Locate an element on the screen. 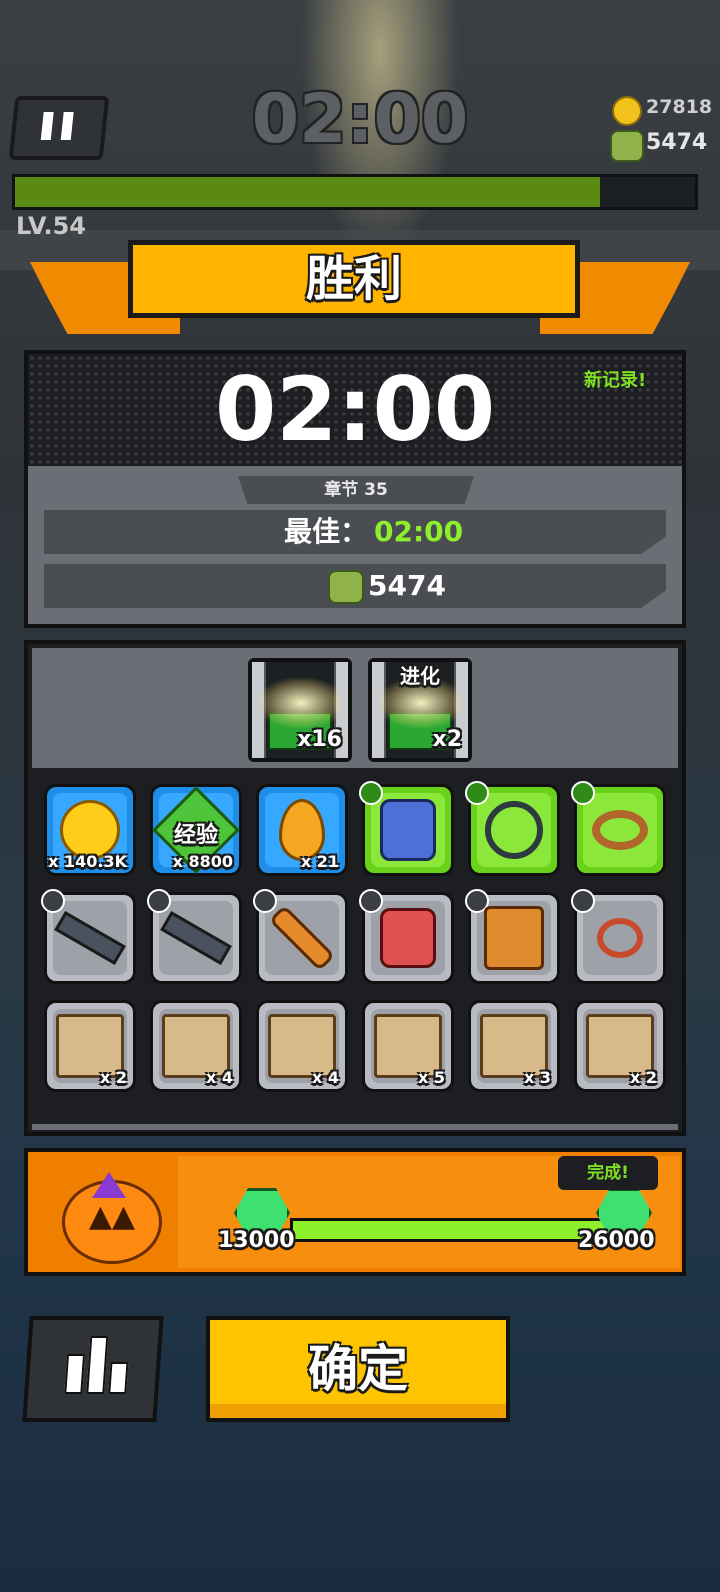 Image resolution: width=720 pixels, height=1592 pixels. reward-necklace is located at coordinates (512, 828).